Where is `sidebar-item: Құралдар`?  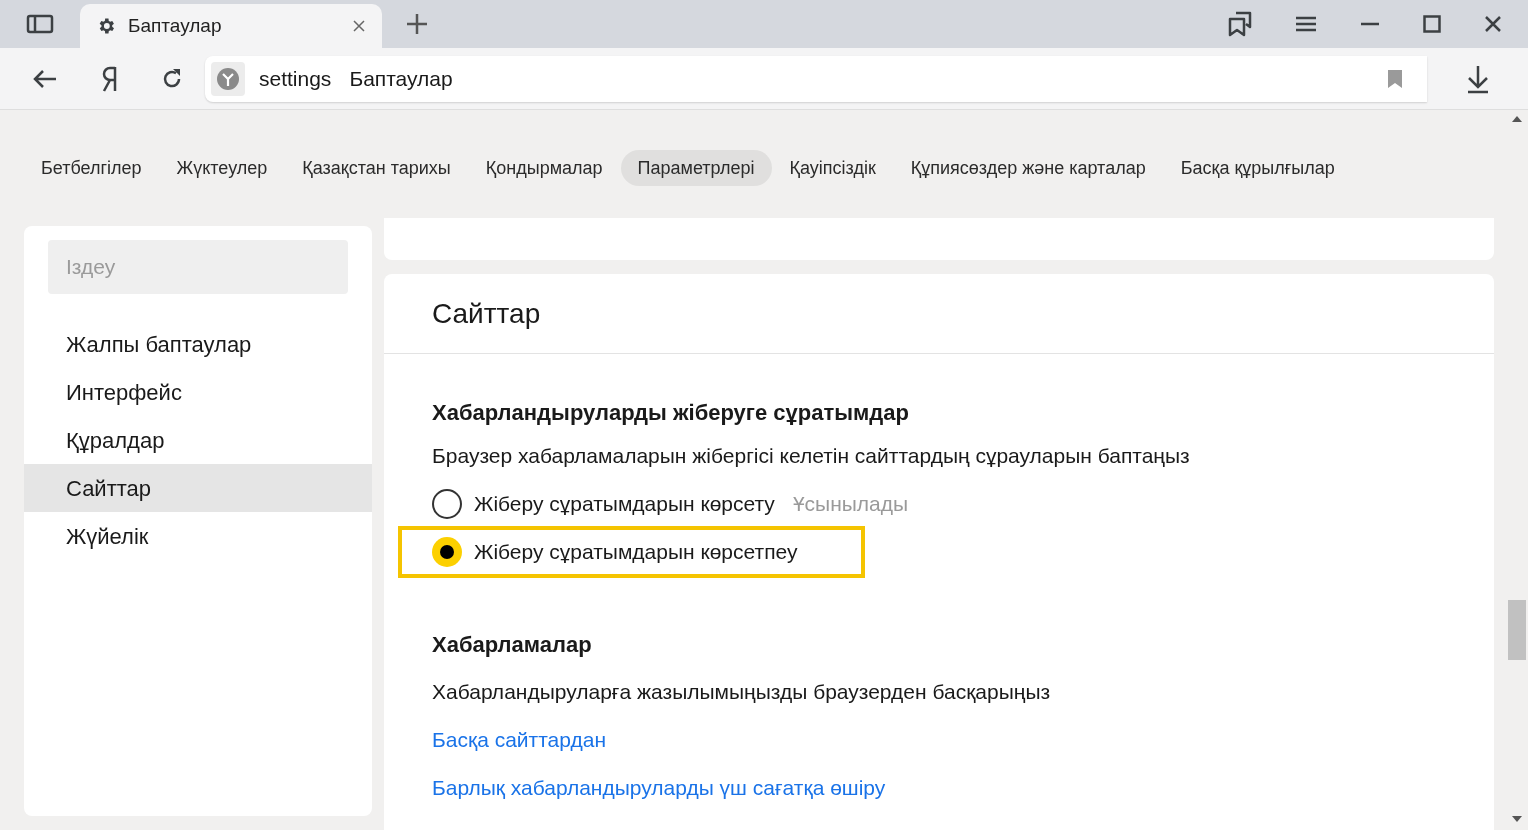 sidebar-item: Құралдар is located at coordinates (198, 440).